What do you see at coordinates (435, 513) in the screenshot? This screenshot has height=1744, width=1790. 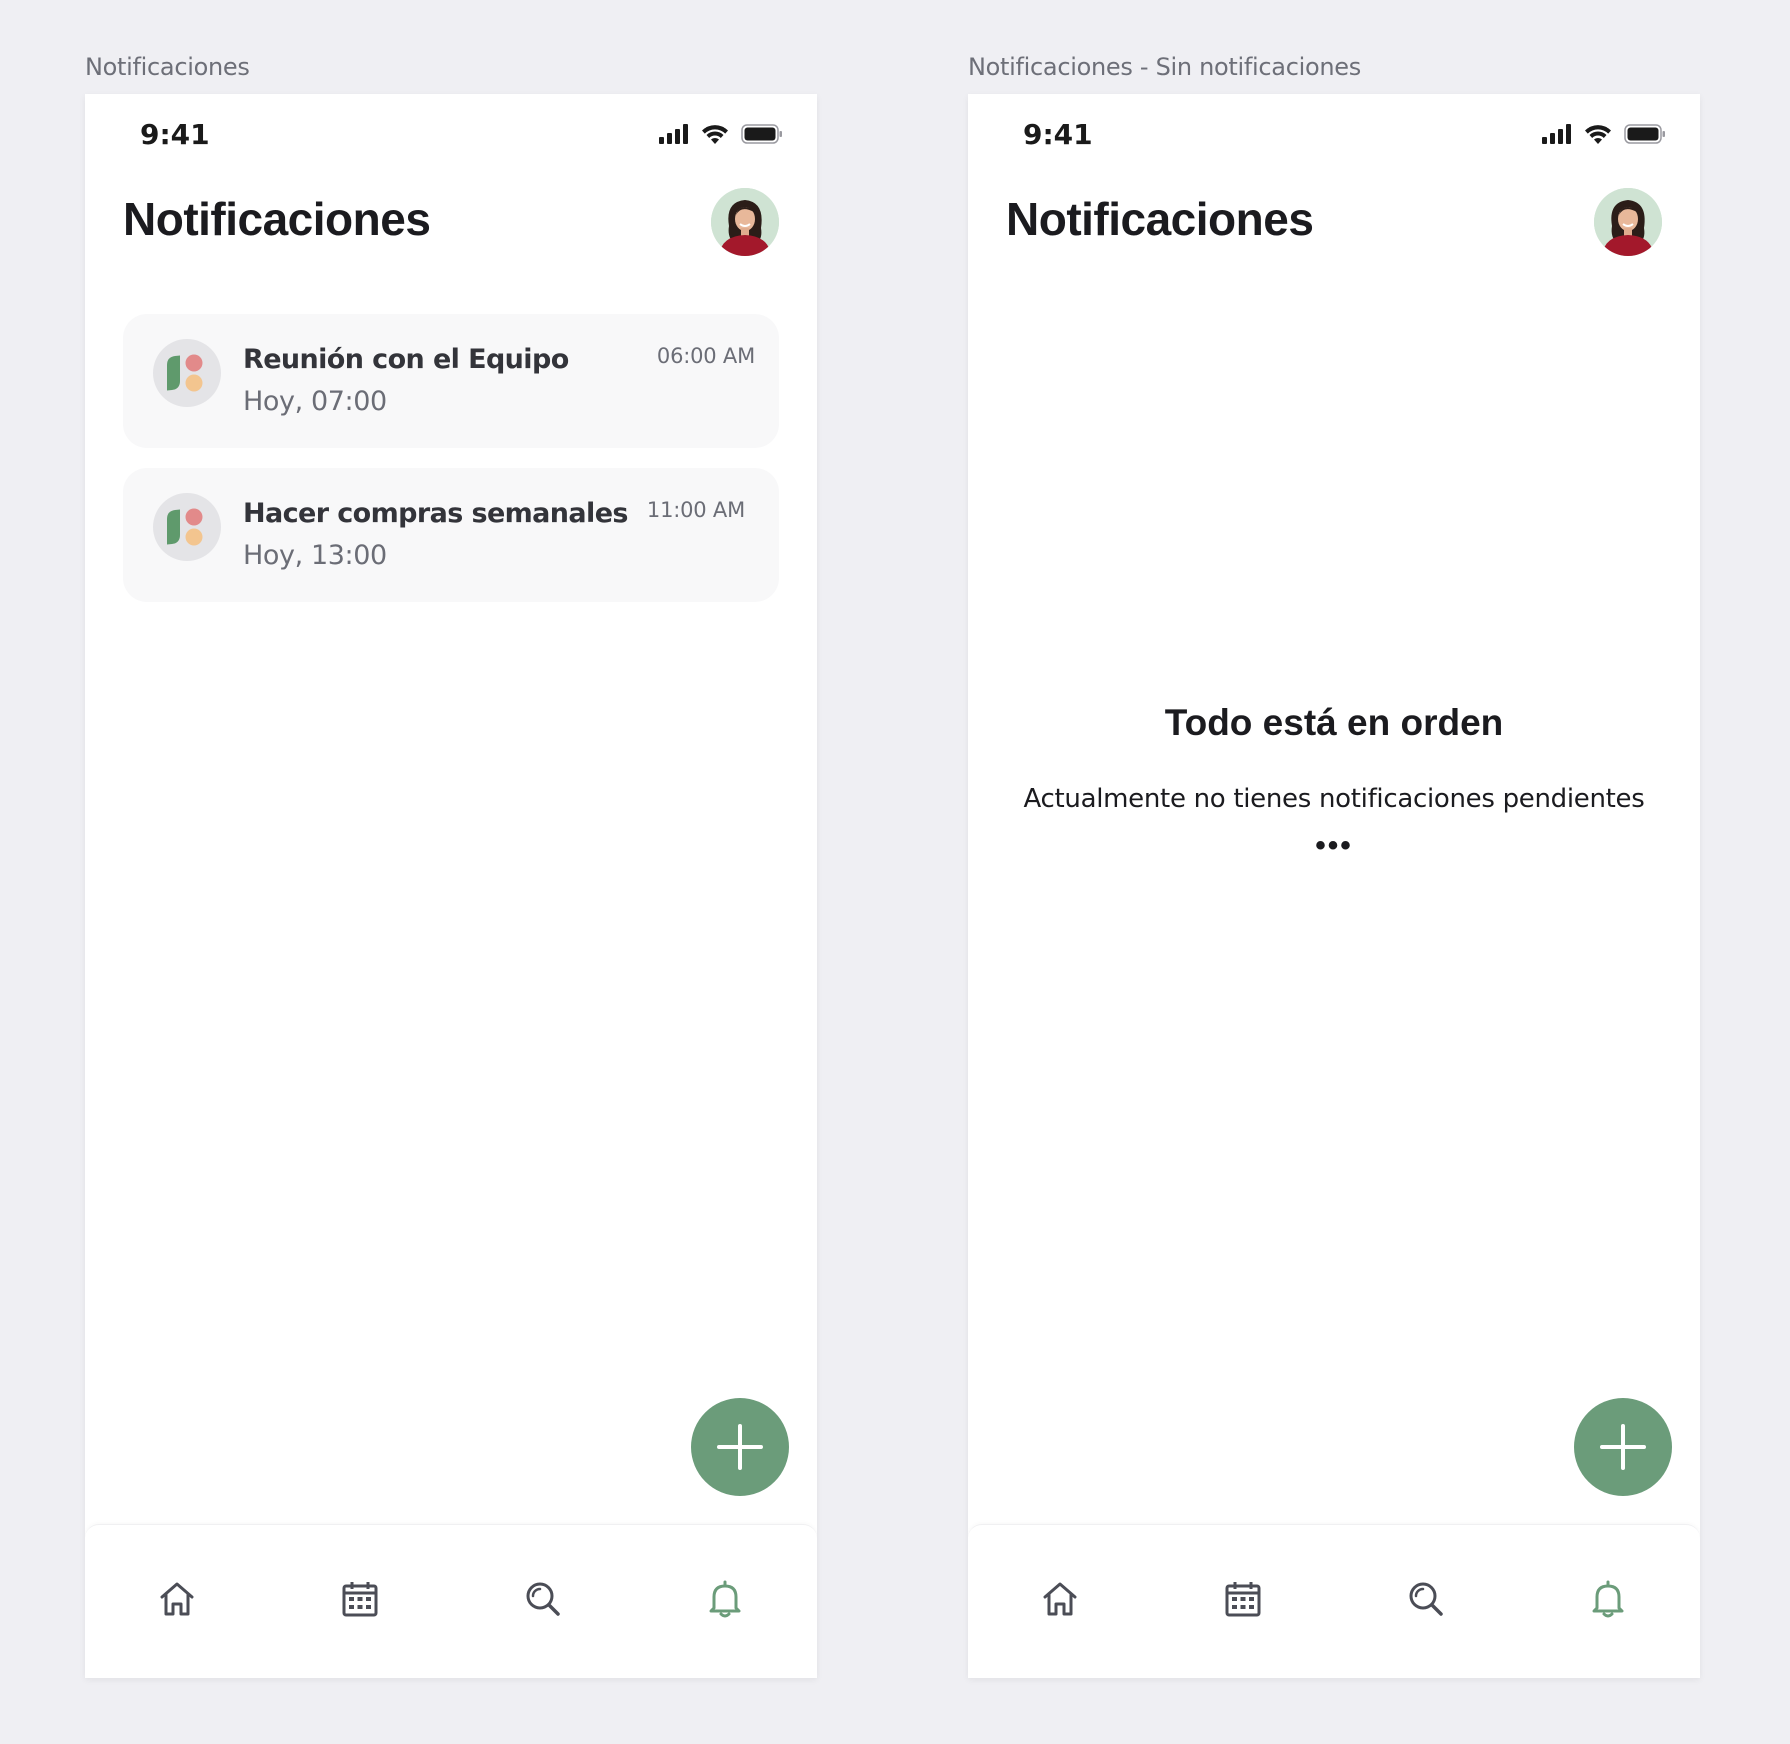 I see `notification-title: Hacer compras semanales` at bounding box center [435, 513].